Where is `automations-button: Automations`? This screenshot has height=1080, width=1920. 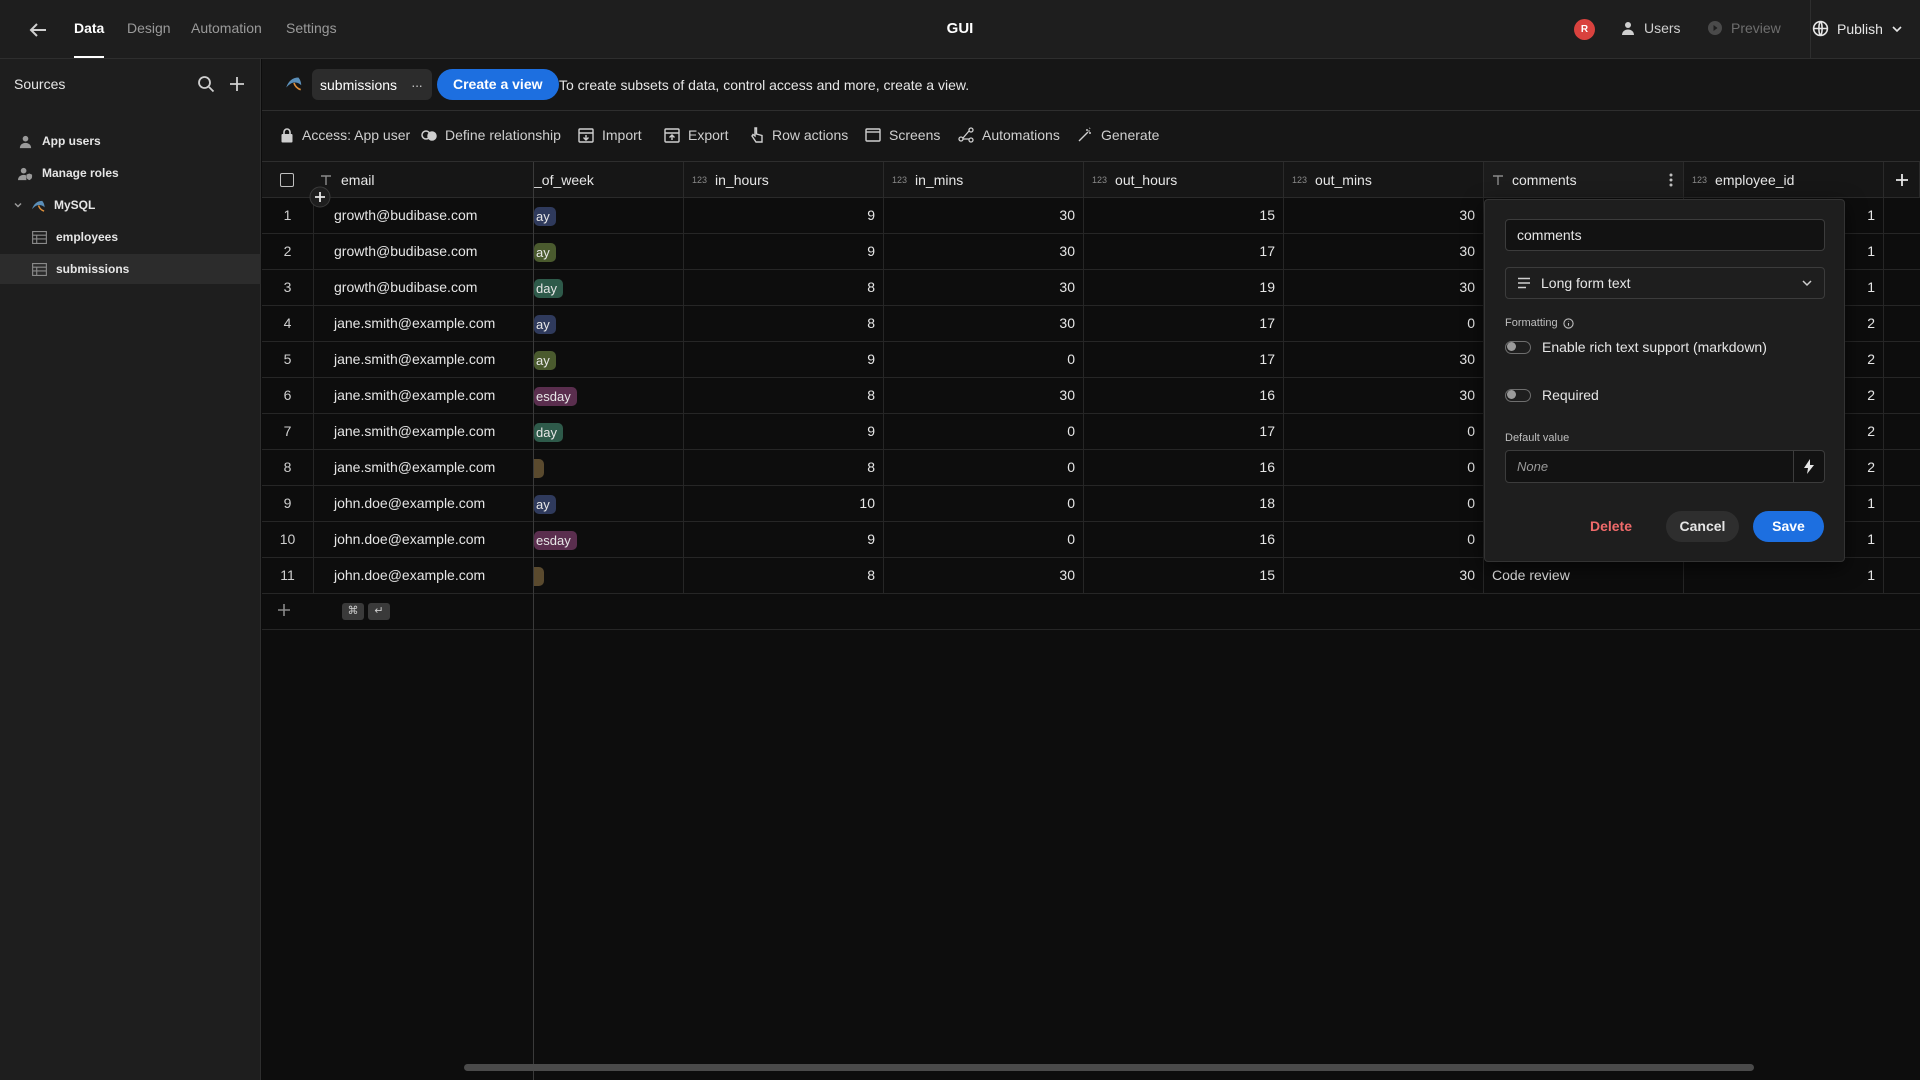 automations-button: Automations is located at coordinates (1009, 135).